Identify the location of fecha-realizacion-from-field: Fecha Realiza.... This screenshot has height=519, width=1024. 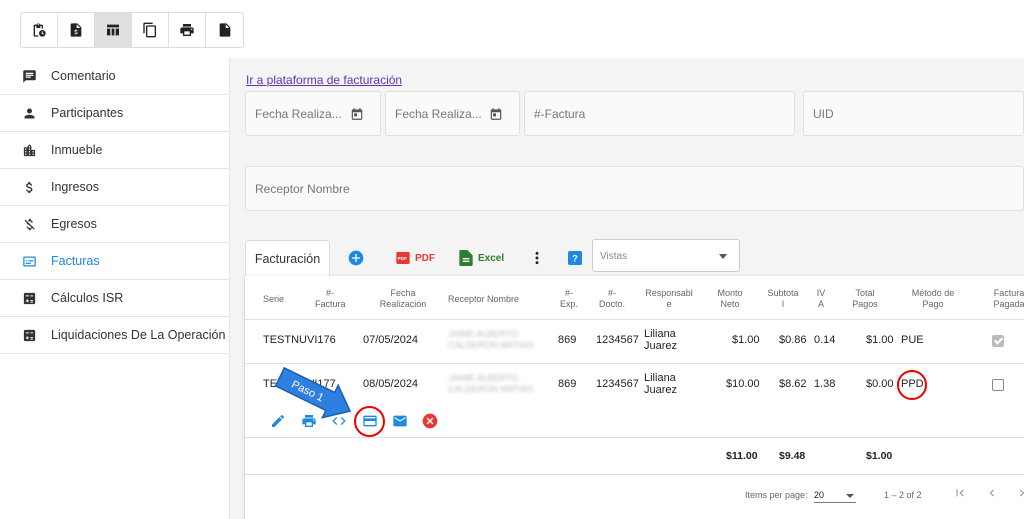
(313, 113).